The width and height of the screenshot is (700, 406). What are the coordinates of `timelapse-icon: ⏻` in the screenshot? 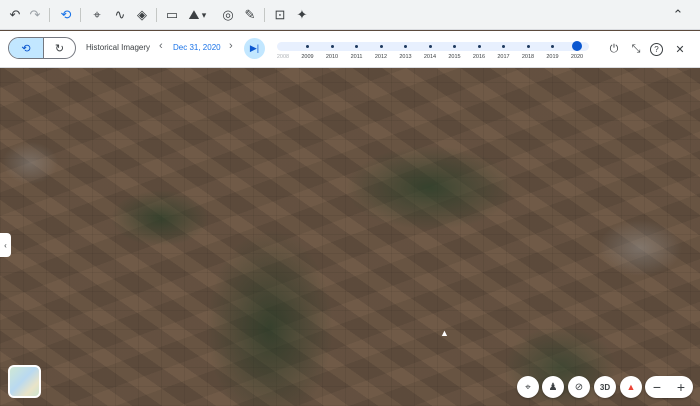 It's located at (614, 49).